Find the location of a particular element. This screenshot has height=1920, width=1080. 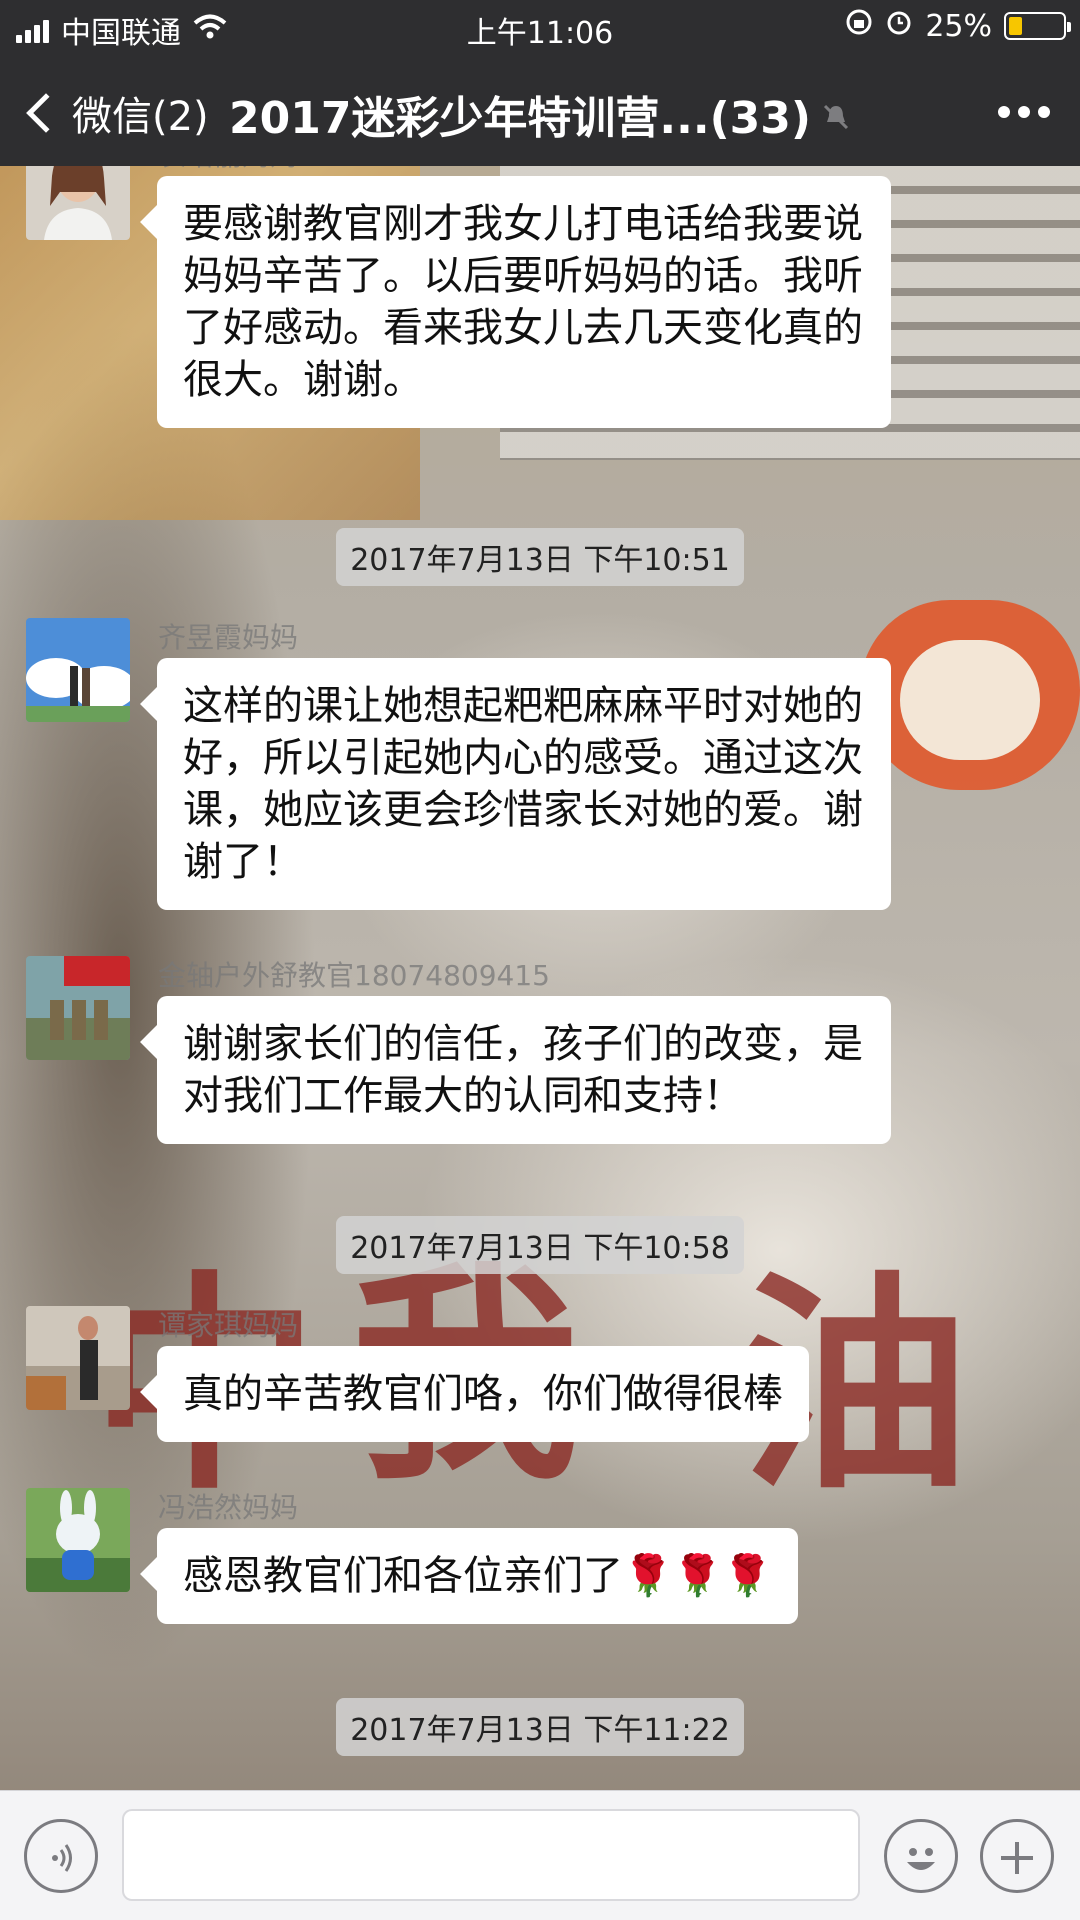

chat-title: 2017迷彩少年特训营...(33) is located at coordinates (540, 114).